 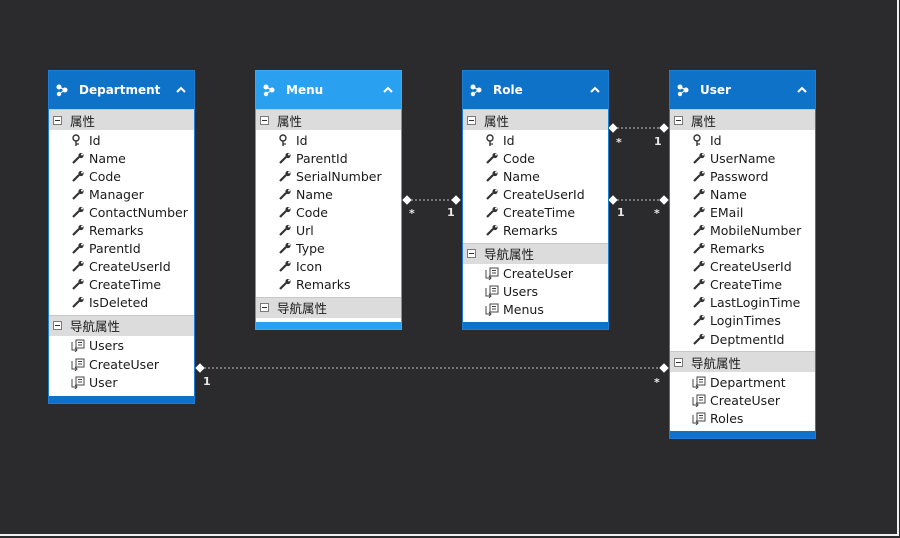 What do you see at coordinates (742, 321) in the screenshot?
I see `property-item: LoginTimes` at bounding box center [742, 321].